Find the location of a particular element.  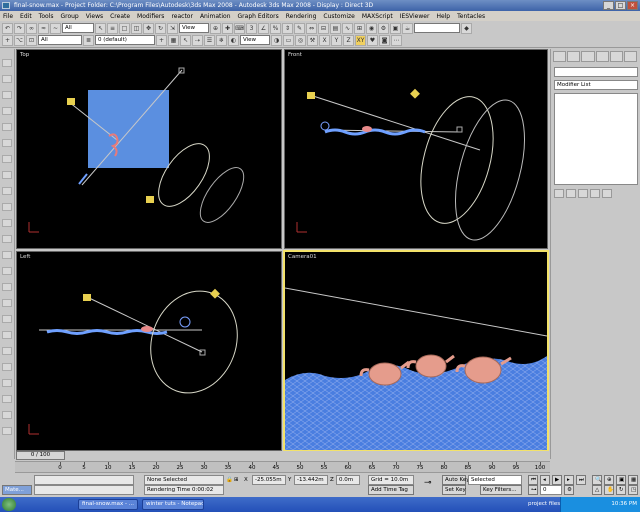

selection-filter-dropdown-2: All is located at coordinates (60, 40).